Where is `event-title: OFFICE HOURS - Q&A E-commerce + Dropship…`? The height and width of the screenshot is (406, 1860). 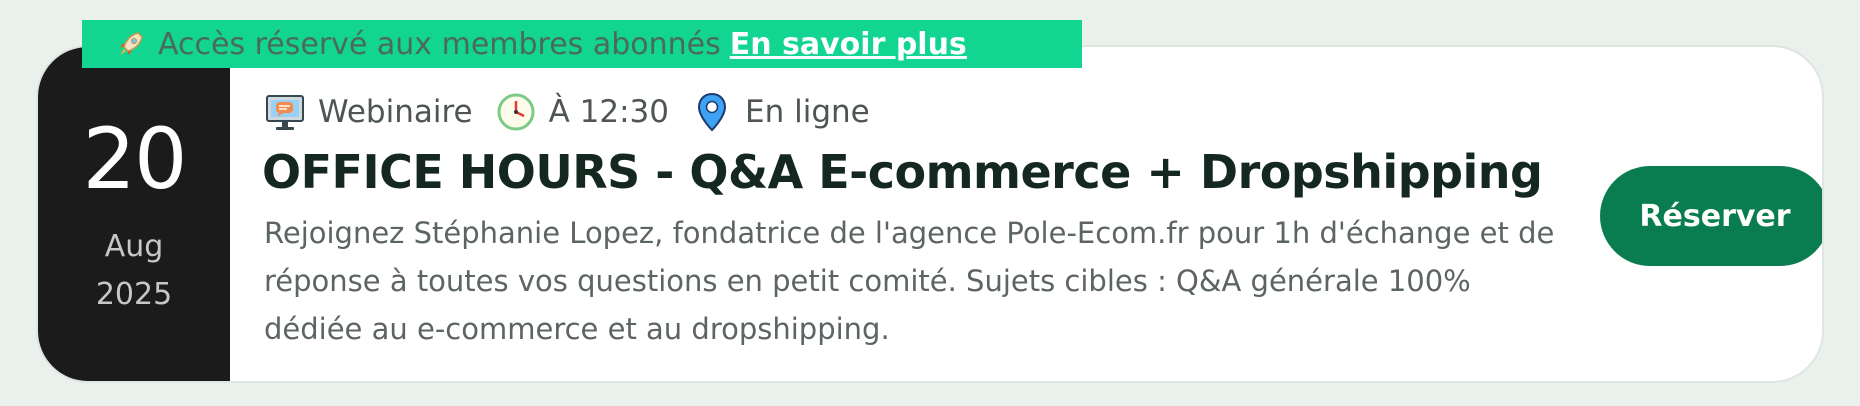 event-title: OFFICE HOURS - Q&A E-commerce + Dropship… is located at coordinates (902, 172).